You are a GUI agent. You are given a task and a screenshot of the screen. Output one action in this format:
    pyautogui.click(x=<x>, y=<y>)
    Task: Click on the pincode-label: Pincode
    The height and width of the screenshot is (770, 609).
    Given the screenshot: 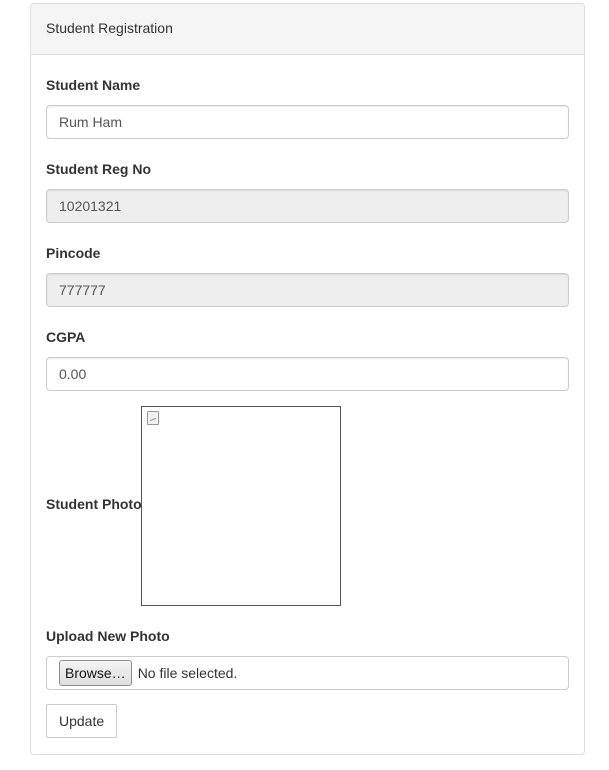 What is the action you would take?
    pyautogui.click(x=73, y=253)
    